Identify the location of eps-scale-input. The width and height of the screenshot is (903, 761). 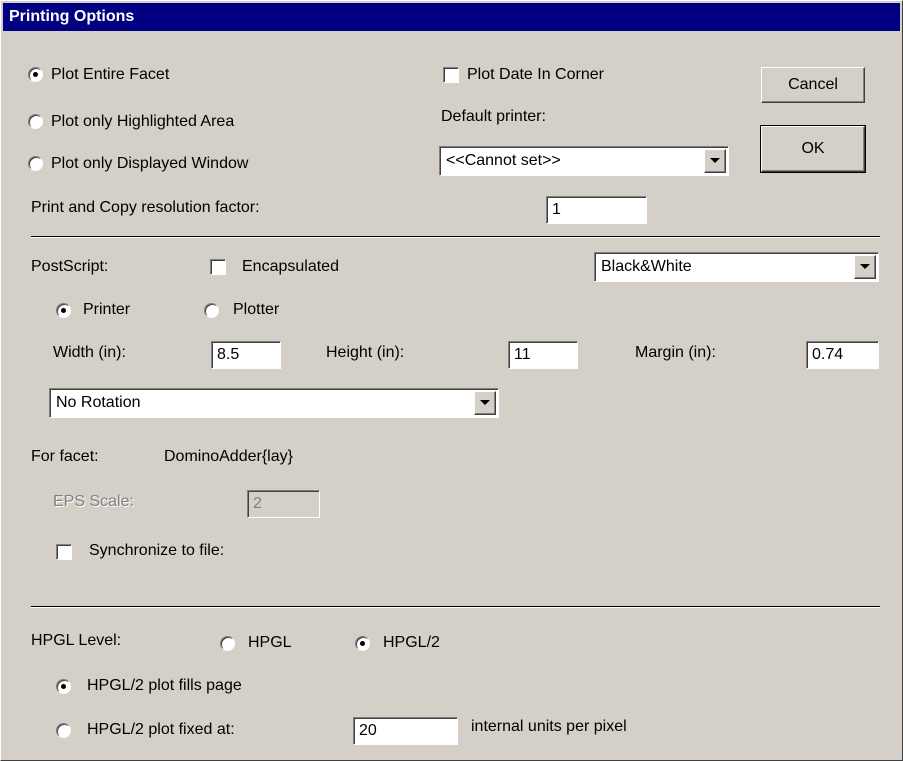
(283, 504).